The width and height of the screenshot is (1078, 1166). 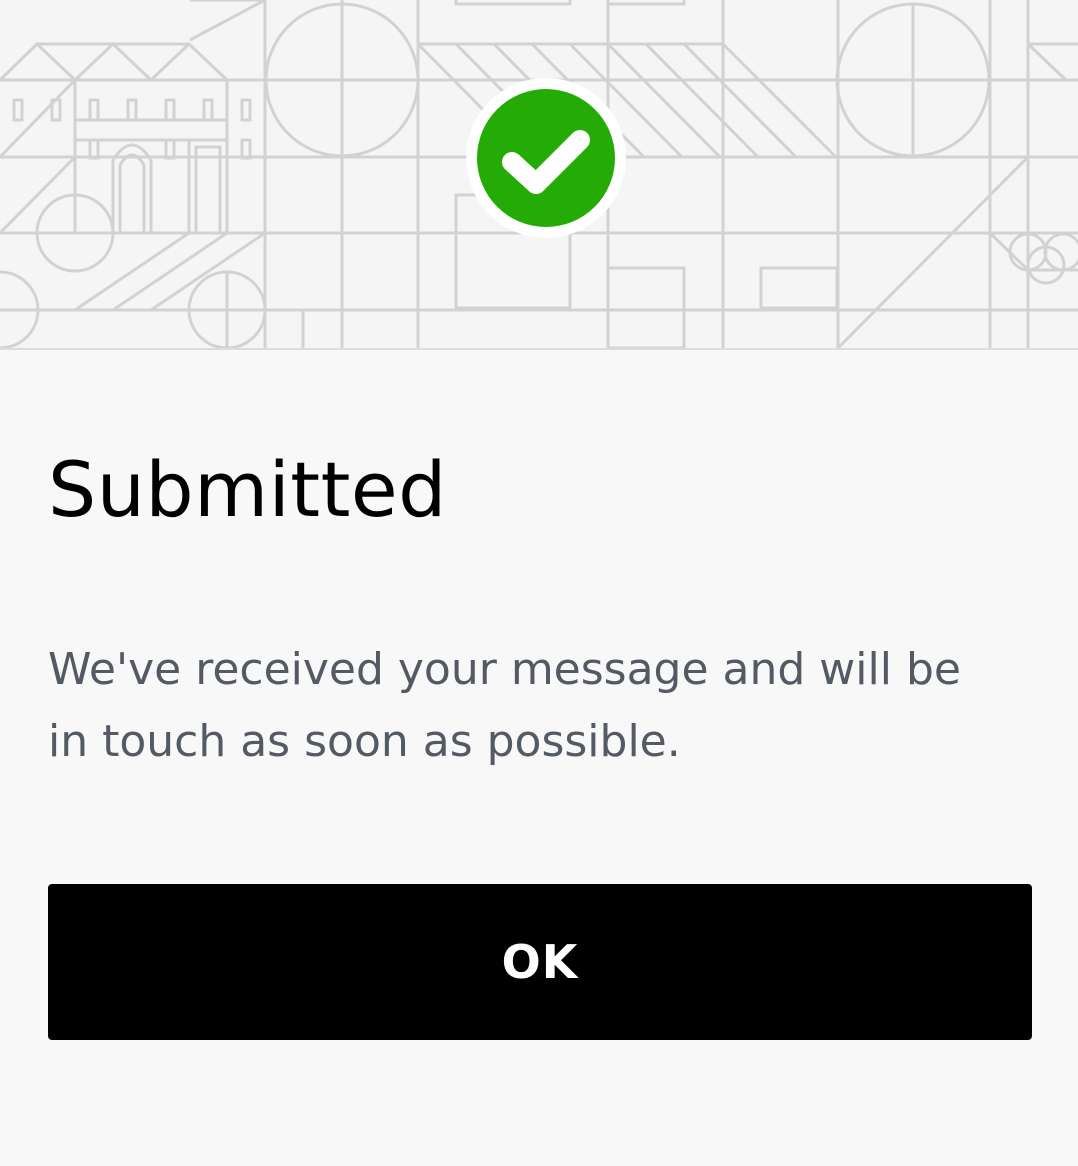 I want to click on ok-button: OK, so click(x=540, y=962).